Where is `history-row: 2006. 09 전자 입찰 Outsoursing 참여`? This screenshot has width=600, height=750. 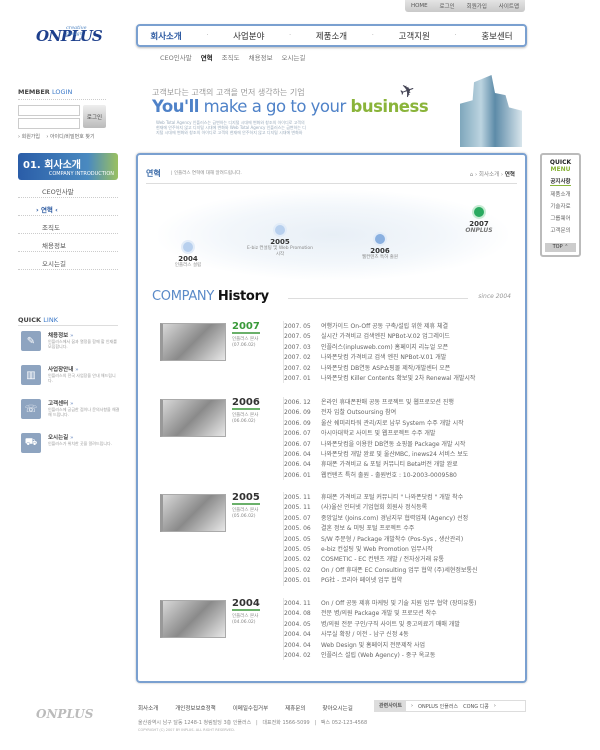
history-row: 2006. 09 전자 입찰 Outsoursing 참여 is located at coordinates (340, 413).